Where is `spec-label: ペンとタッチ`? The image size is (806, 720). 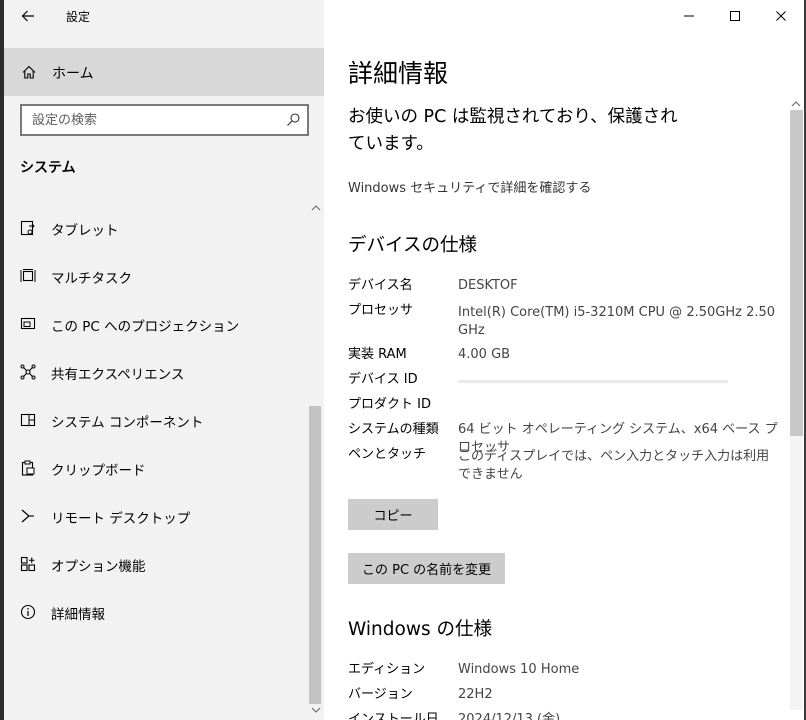
spec-label: ペンとタッチ is located at coordinates (387, 454).